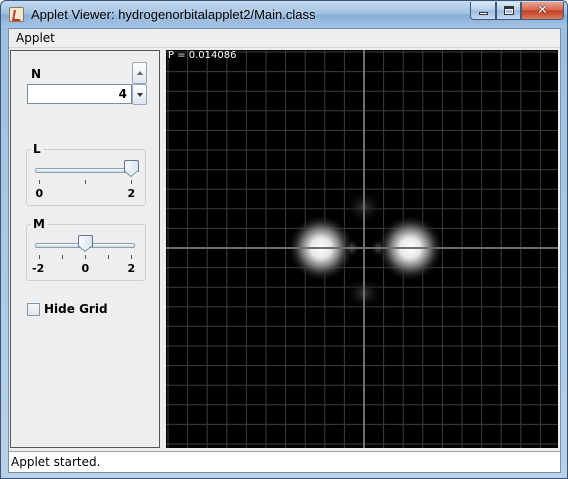 The height and width of the screenshot is (479, 568). What do you see at coordinates (86, 174) in the screenshot?
I see `l-slider-group: L 0 2` at bounding box center [86, 174].